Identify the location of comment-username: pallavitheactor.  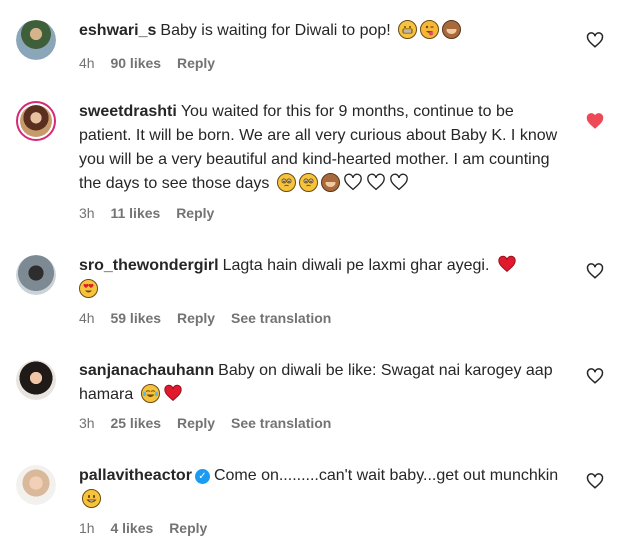
(135, 475).